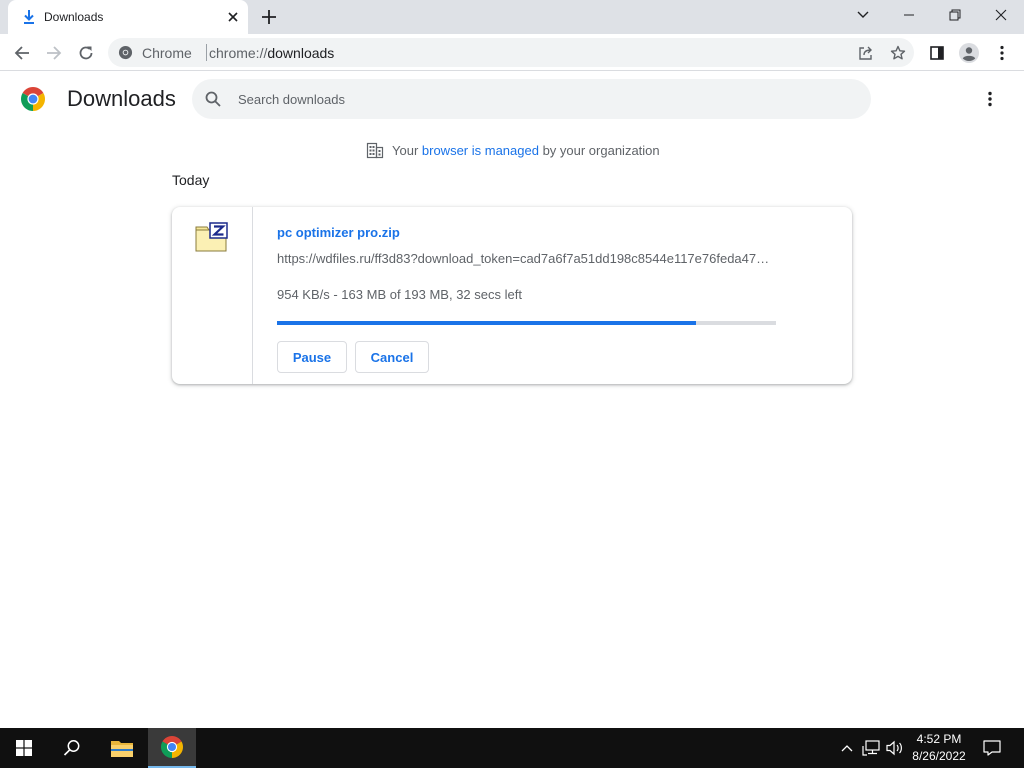  I want to click on chrome-icon, so click(172, 747).